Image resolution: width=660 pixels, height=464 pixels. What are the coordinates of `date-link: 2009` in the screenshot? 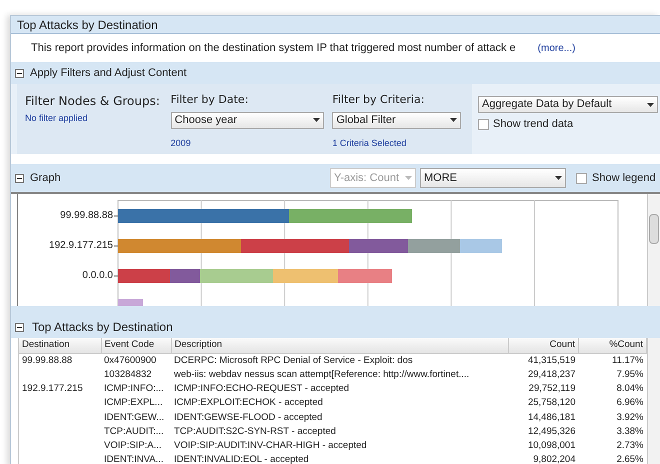 It's located at (251, 143).